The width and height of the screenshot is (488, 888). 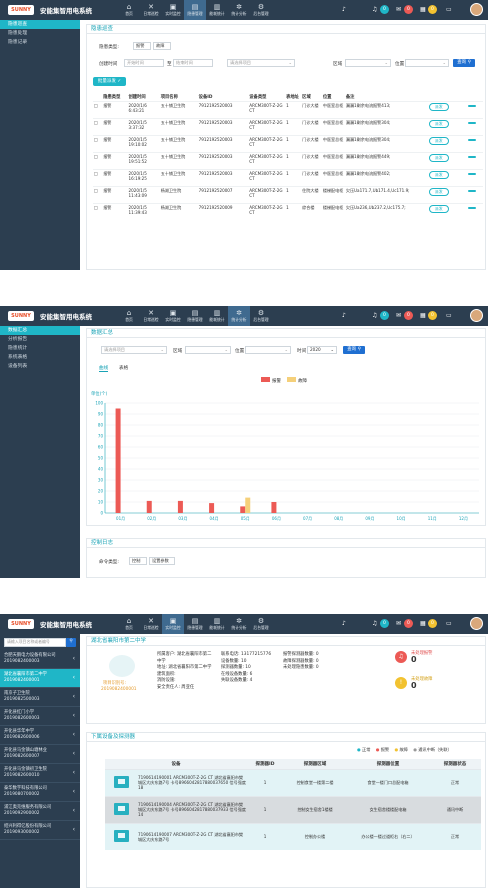 I want to click on sidebar-item-devices: 设备列表, so click(x=40, y=366).